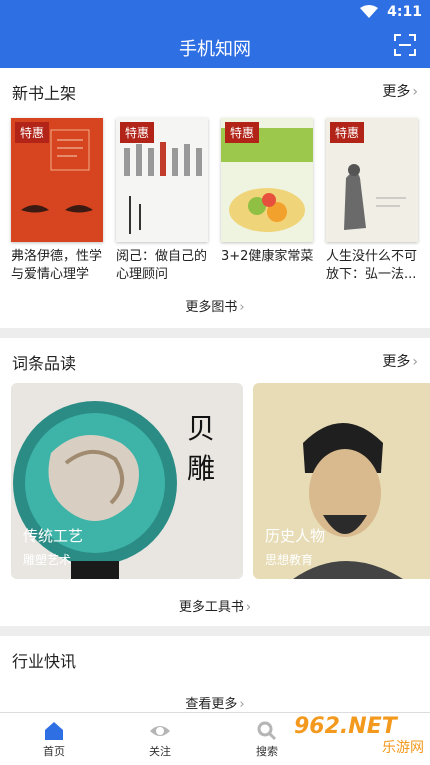  I want to click on page-title: 手机知网, so click(215, 49).